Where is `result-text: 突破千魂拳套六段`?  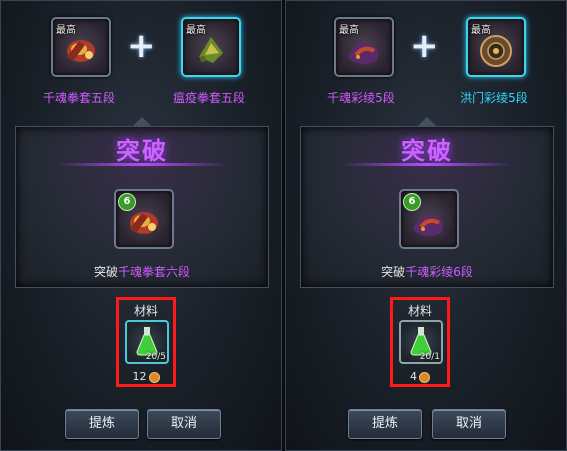
result-text: 突破千魂拳套六段 is located at coordinates (142, 271).